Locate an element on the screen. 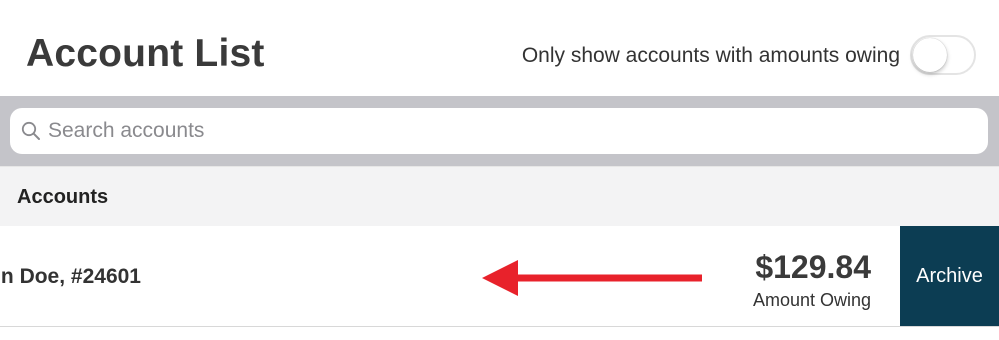 The width and height of the screenshot is (999, 340). account-name: n Doe, #24601 is located at coordinates (70, 276).